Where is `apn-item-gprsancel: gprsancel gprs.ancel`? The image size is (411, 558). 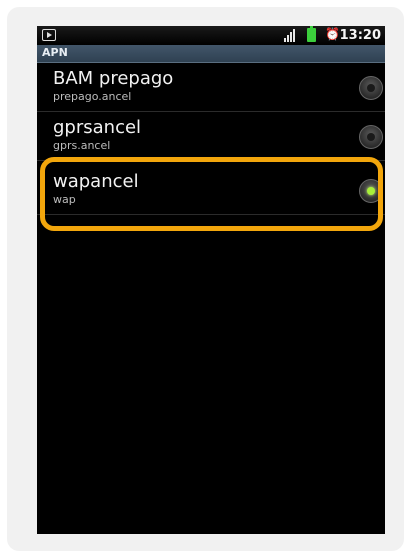
apn-item-gprsancel: gprsancel gprs.ancel is located at coordinates (211, 136).